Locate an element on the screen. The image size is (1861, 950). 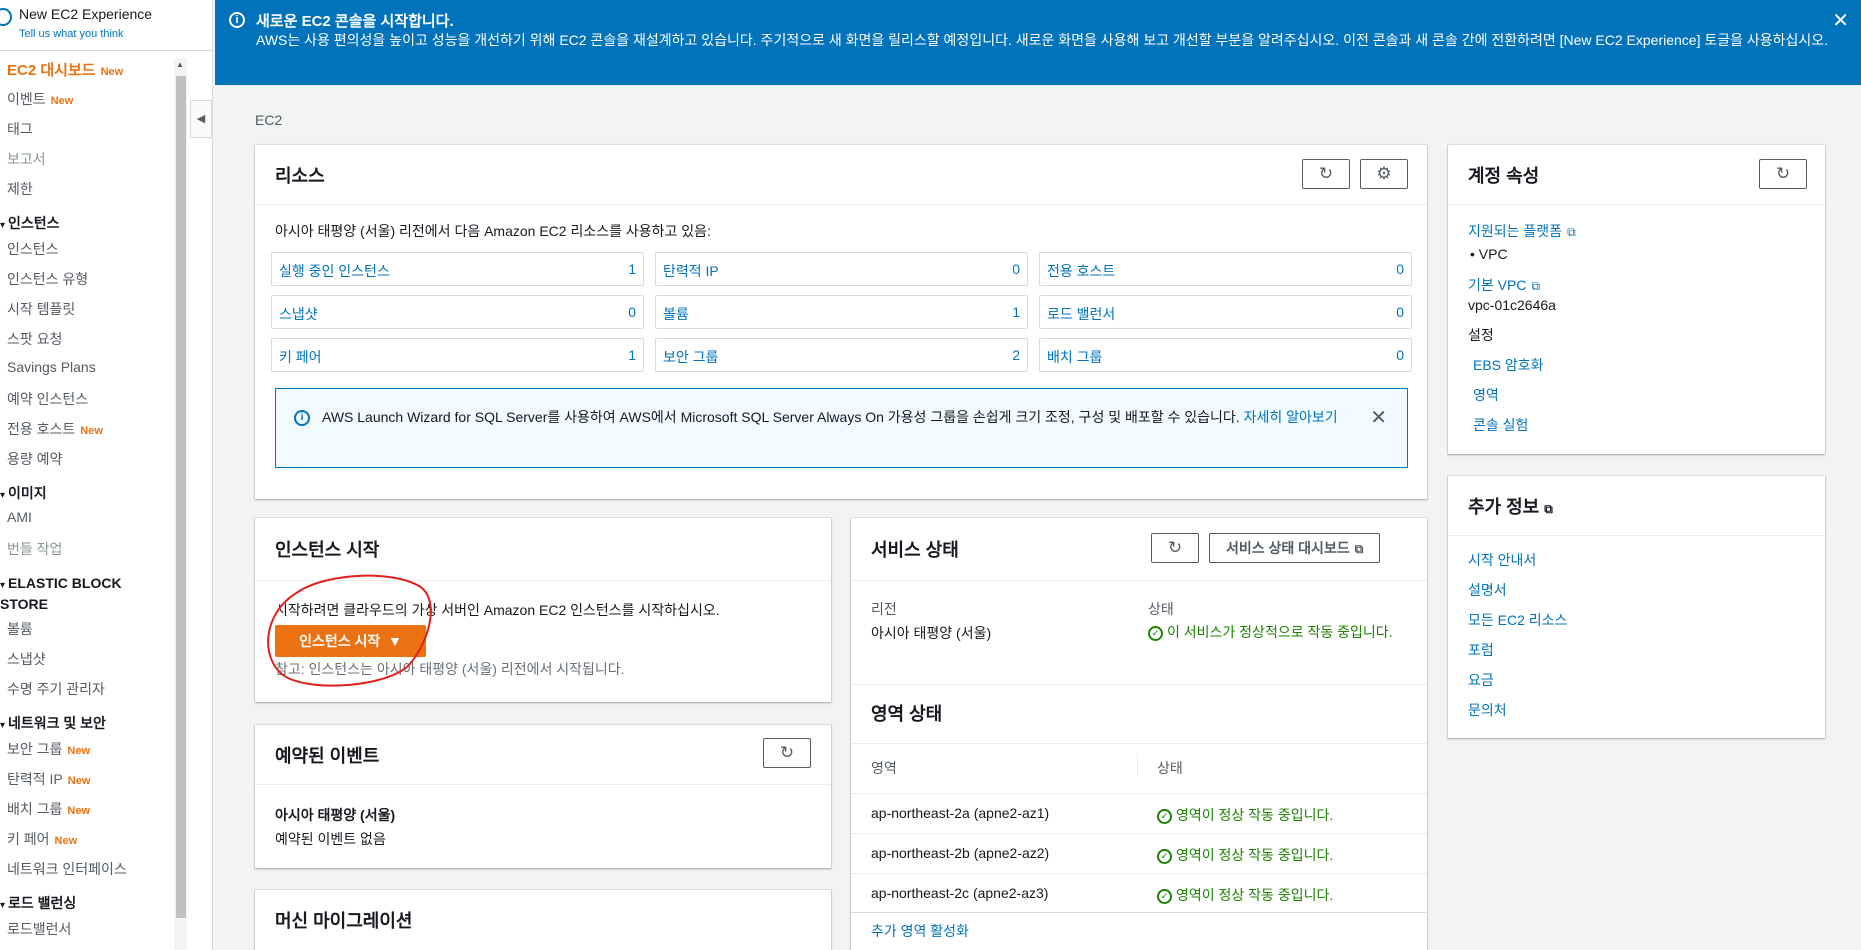
nav-dedicated-hosts: 전용 호스트 New is located at coordinates (55, 429).